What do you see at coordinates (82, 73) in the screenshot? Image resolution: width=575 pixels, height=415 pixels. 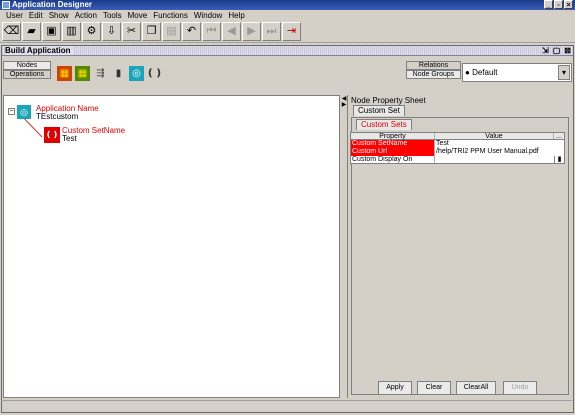 I see `bo-icon: ▦` at bounding box center [82, 73].